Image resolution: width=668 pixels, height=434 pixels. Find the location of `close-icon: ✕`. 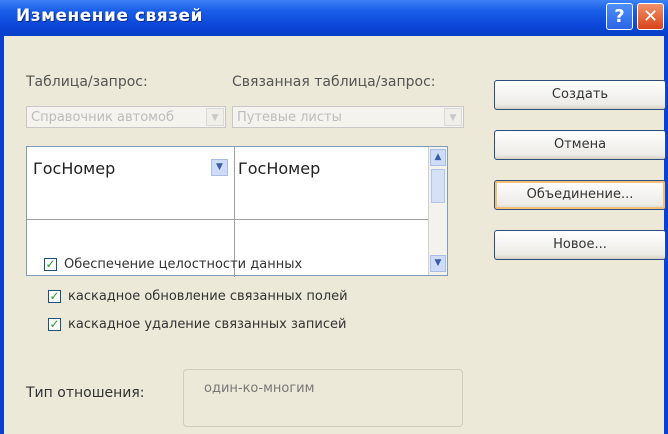

close-icon: ✕ is located at coordinates (650, 16).